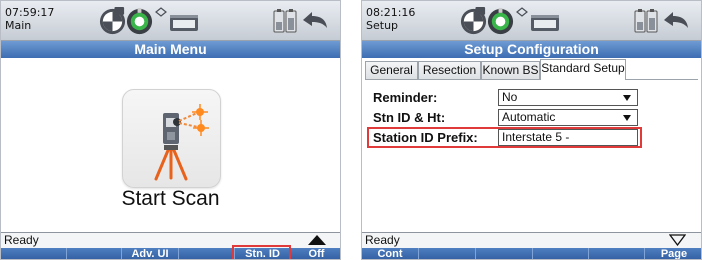  Describe the element at coordinates (425, 137) in the screenshot. I see `station-id-prefix-label: Station ID Prefix:` at that location.